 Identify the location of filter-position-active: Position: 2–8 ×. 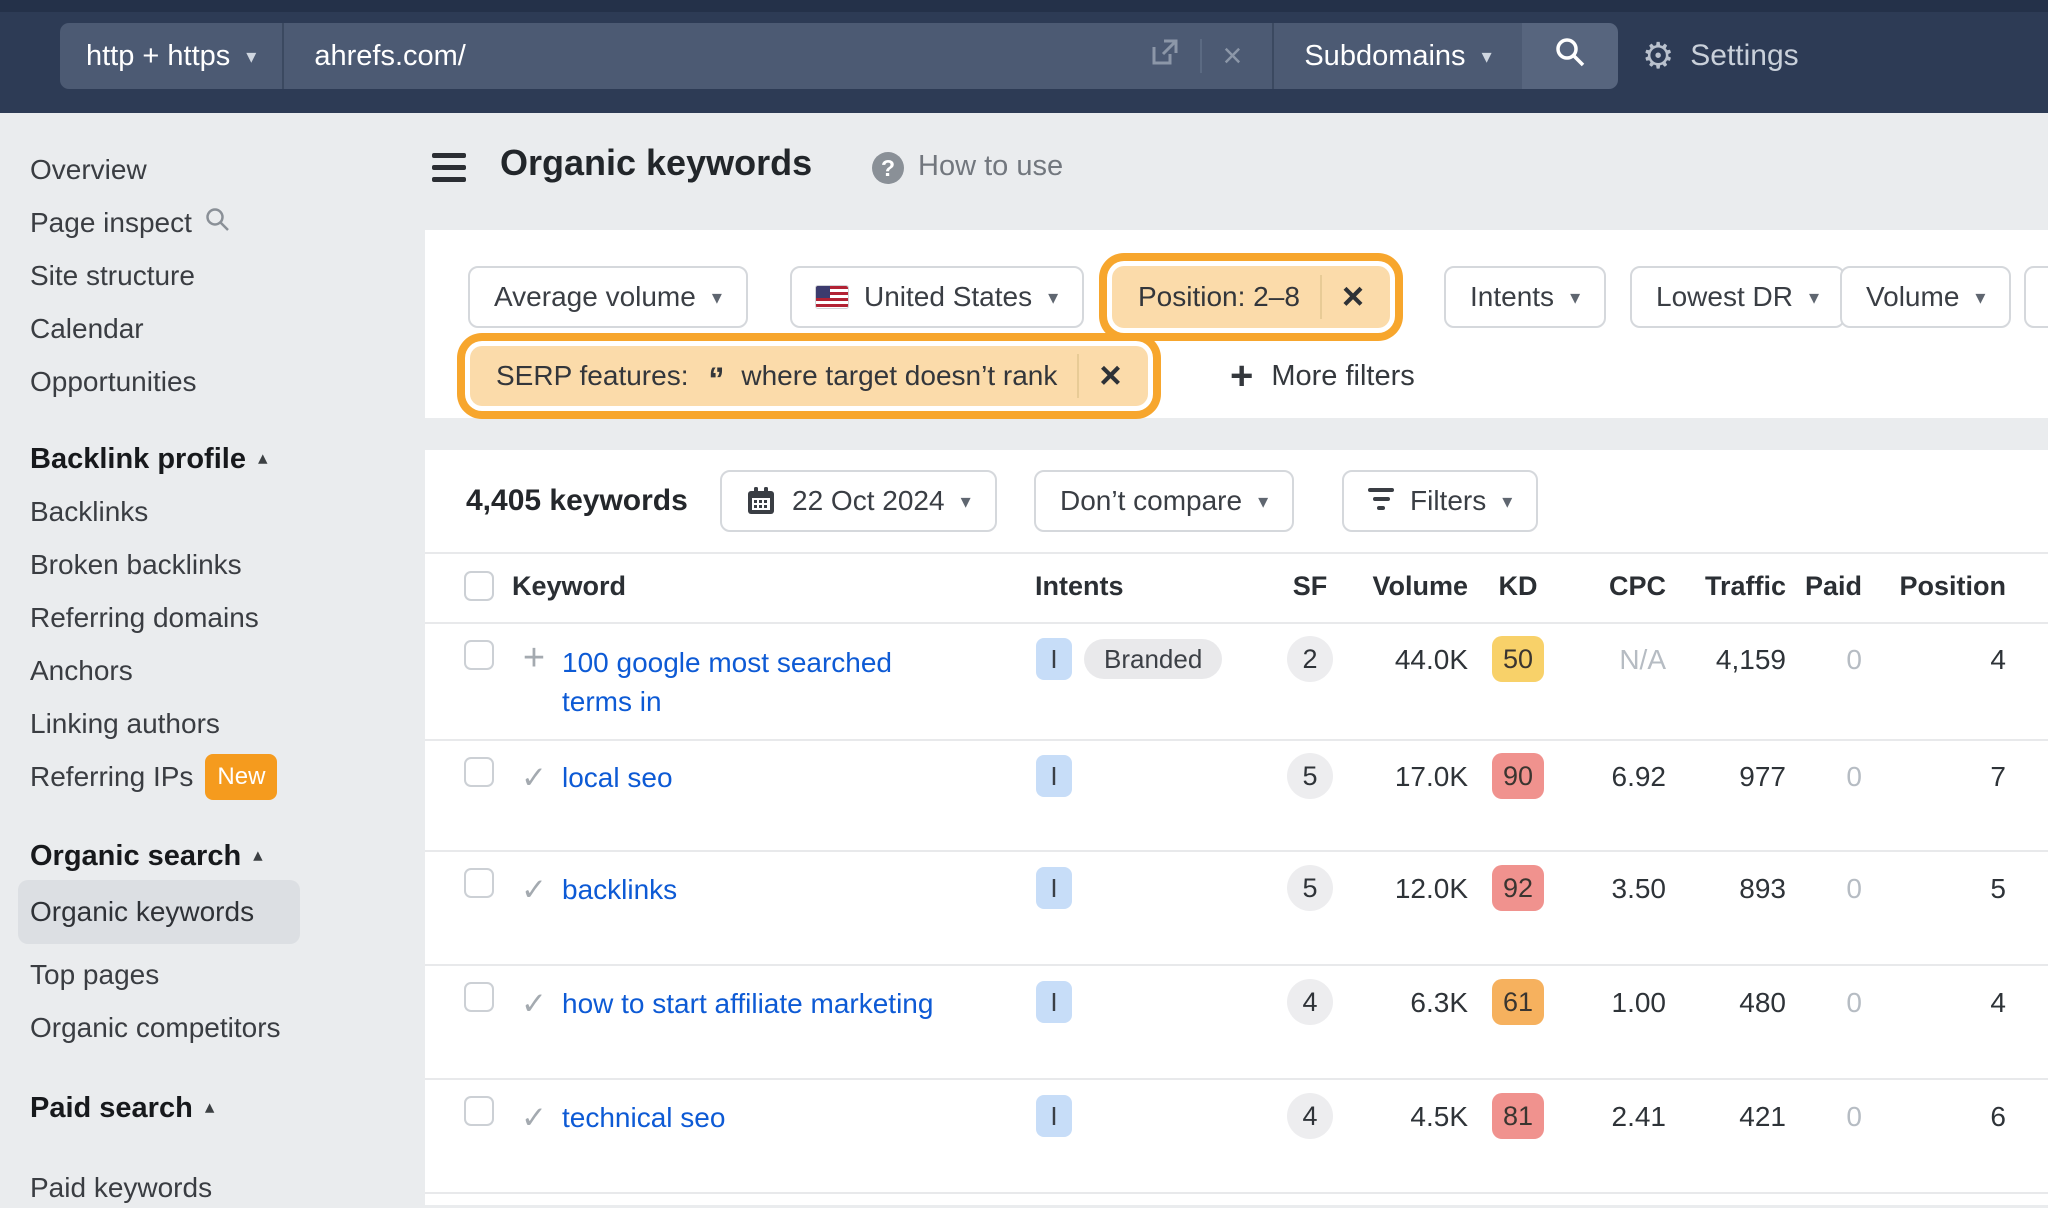
(1251, 297).